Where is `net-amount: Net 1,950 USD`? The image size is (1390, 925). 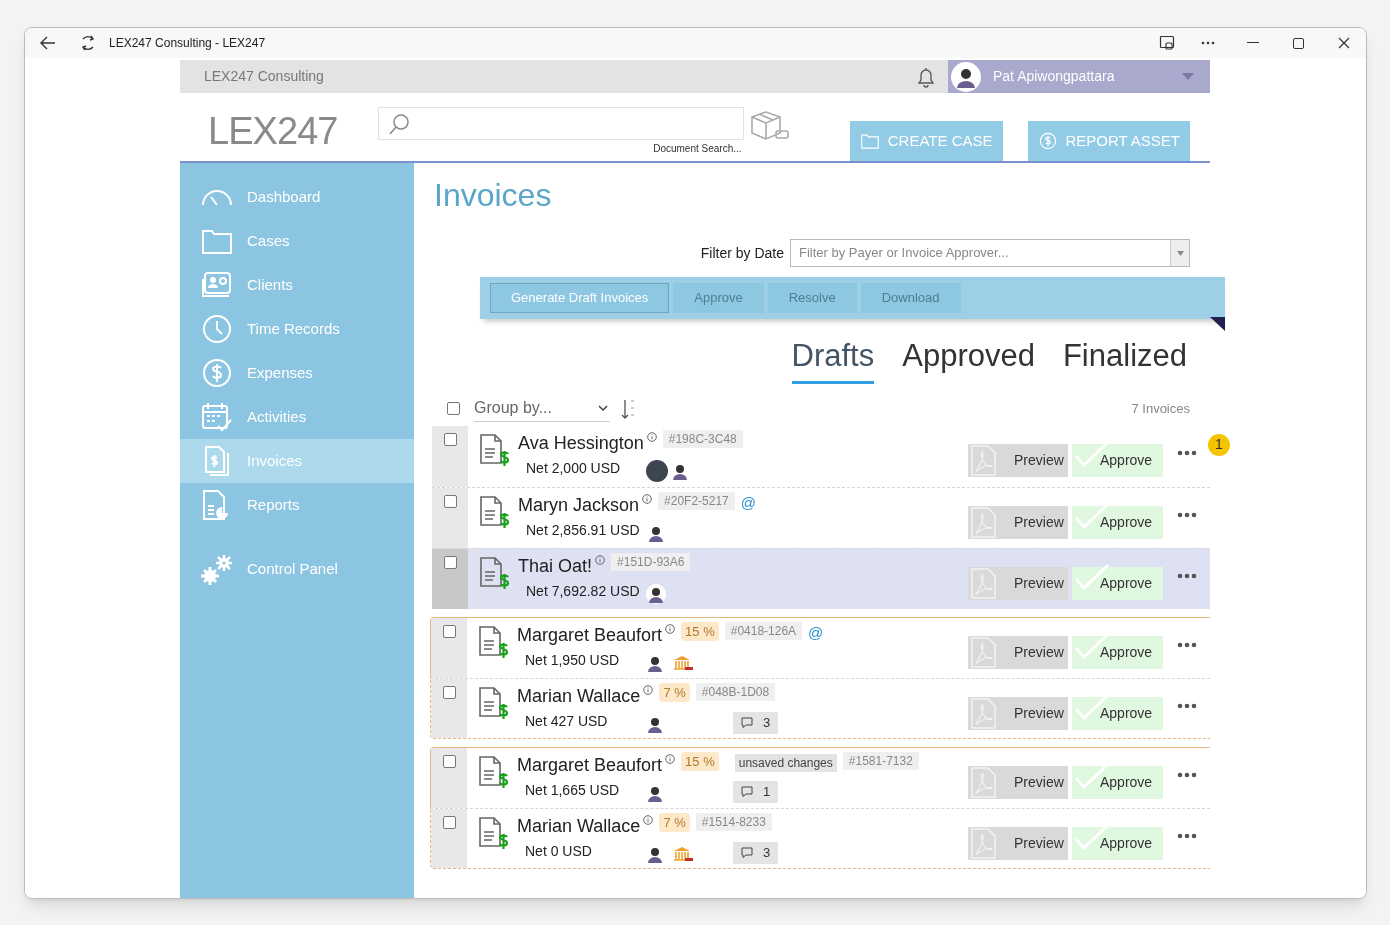
net-amount: Net 1,950 USD is located at coordinates (573, 660).